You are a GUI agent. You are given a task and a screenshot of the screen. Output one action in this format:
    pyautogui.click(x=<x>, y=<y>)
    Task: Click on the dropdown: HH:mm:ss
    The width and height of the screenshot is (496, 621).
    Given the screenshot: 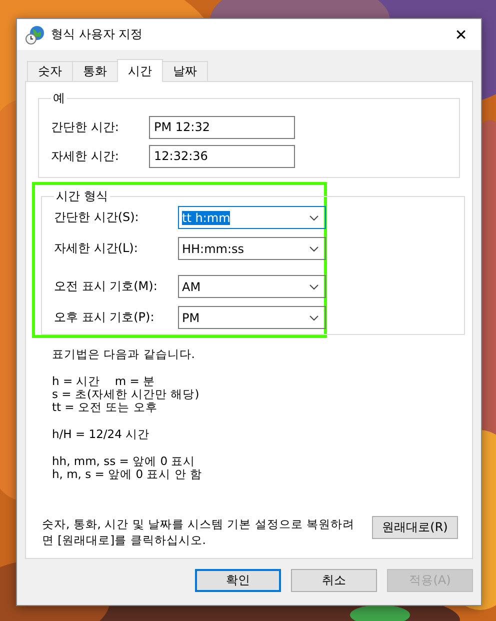 What is the action you would take?
    pyautogui.click(x=252, y=248)
    